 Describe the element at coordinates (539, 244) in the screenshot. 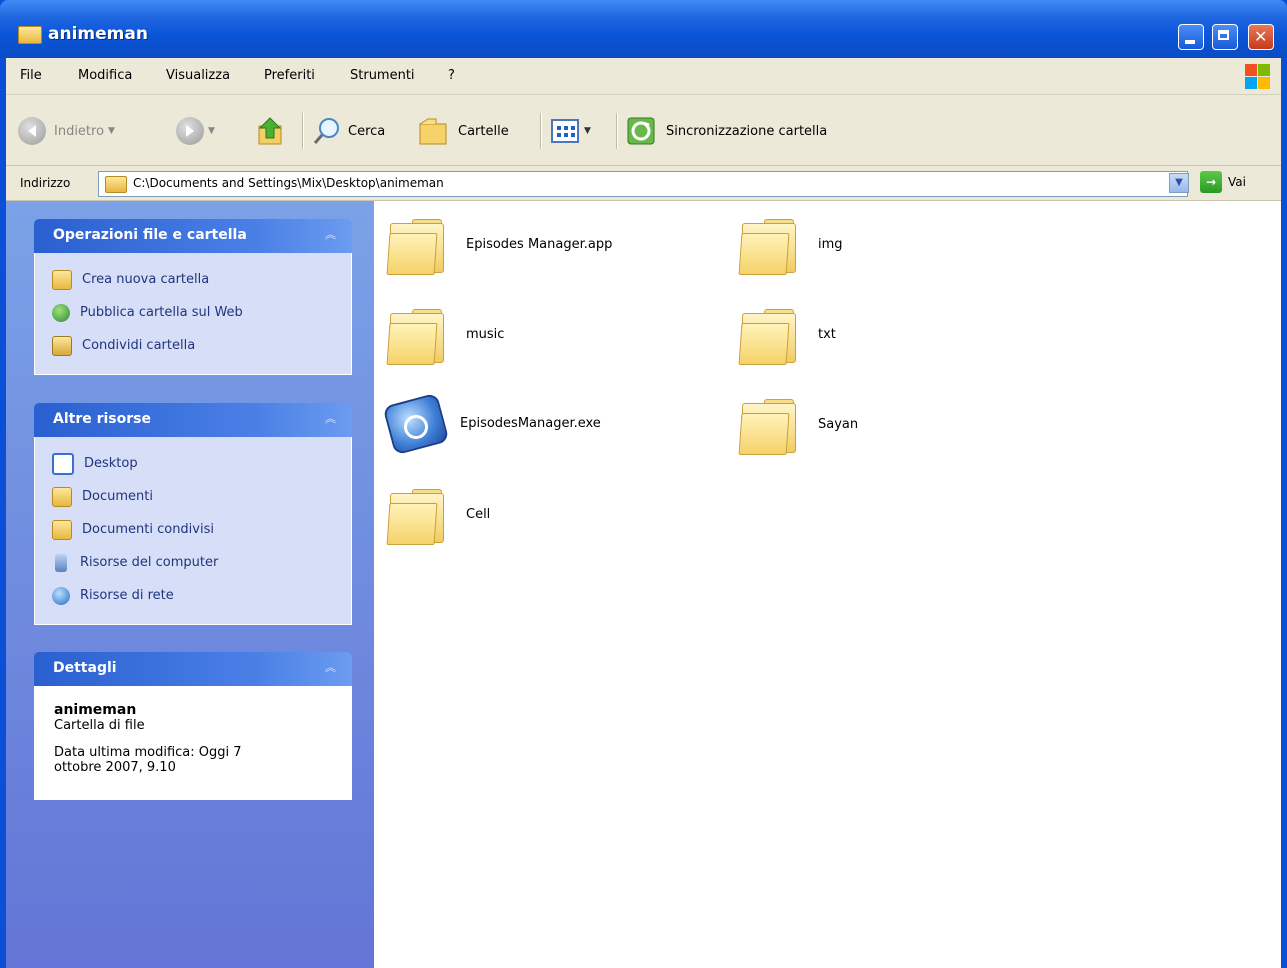

I see `file-name: Episodes Manager.app` at that location.